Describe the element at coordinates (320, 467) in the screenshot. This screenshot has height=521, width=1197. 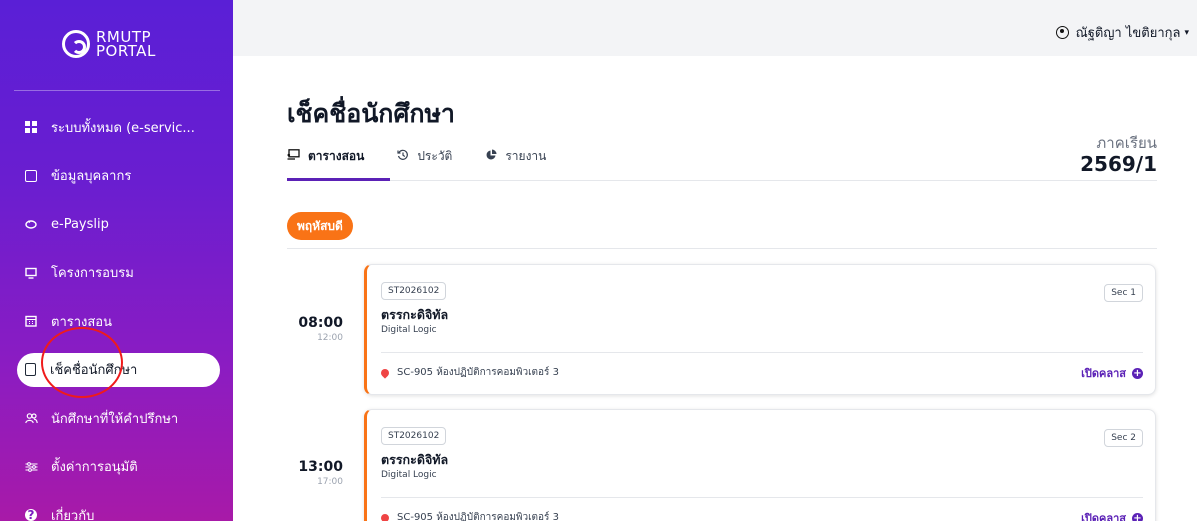
I see `session-start-time: 13:00` at that location.